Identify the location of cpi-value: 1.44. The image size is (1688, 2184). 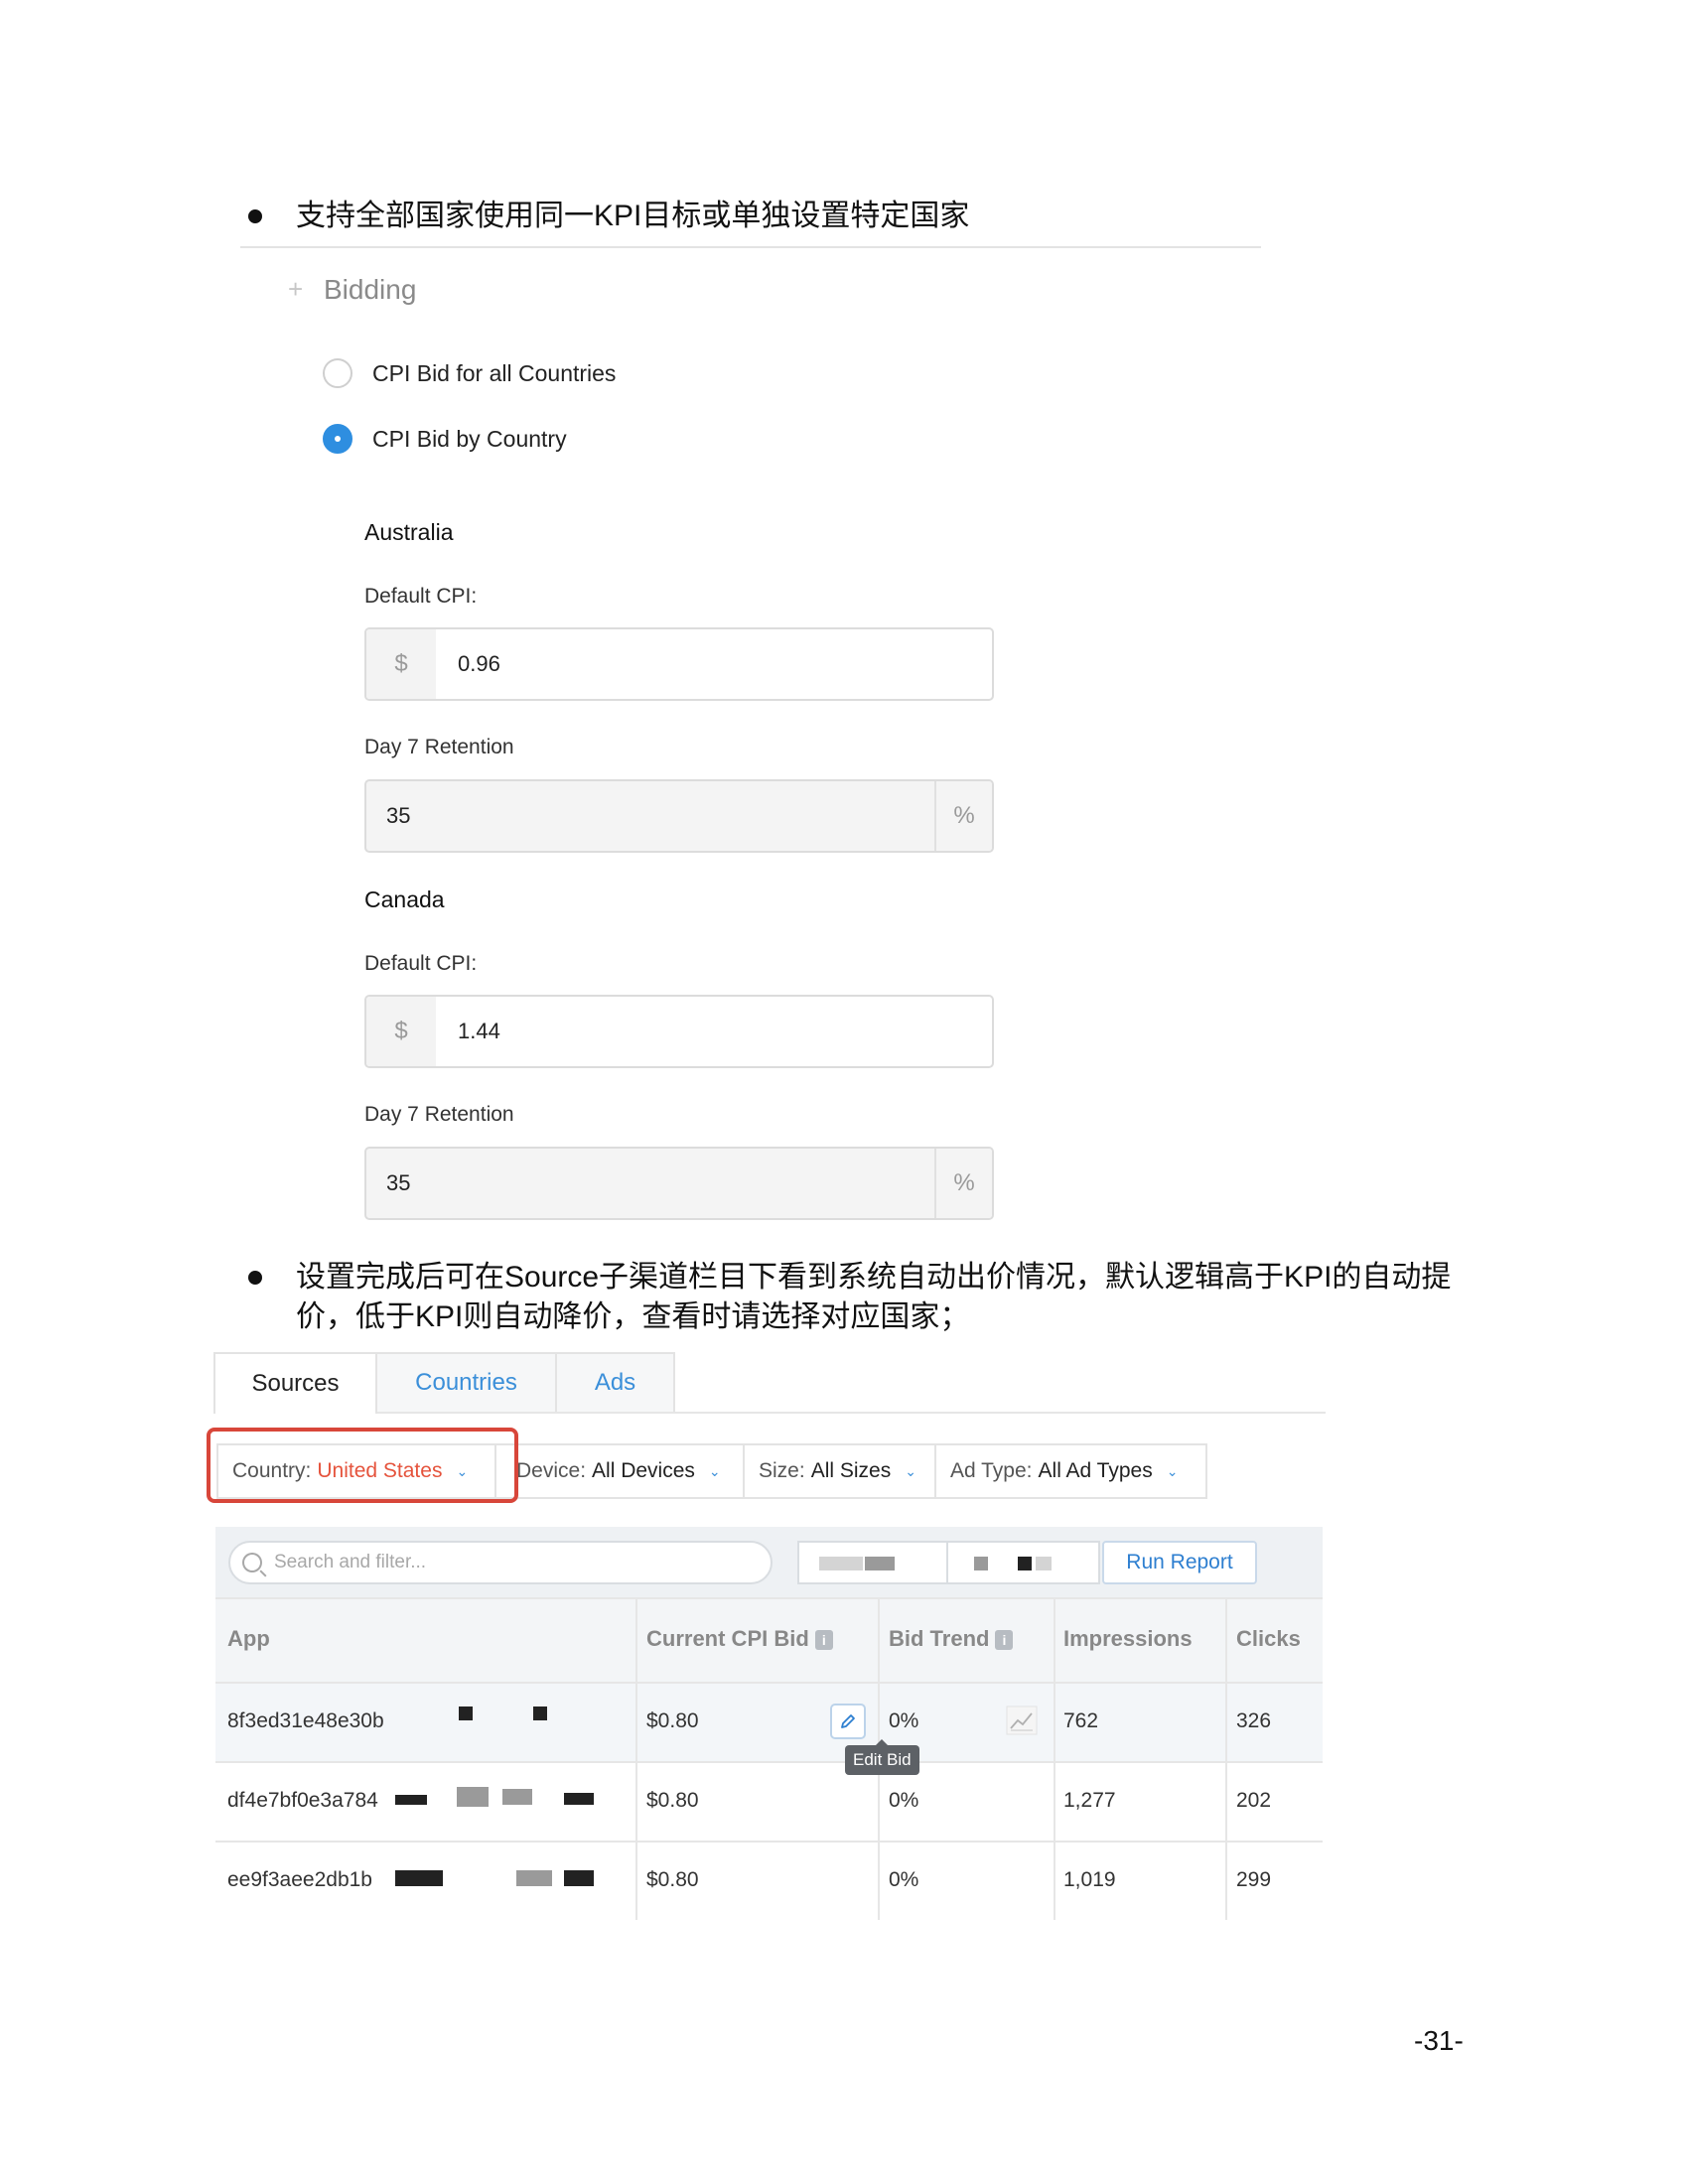
(479, 1031).